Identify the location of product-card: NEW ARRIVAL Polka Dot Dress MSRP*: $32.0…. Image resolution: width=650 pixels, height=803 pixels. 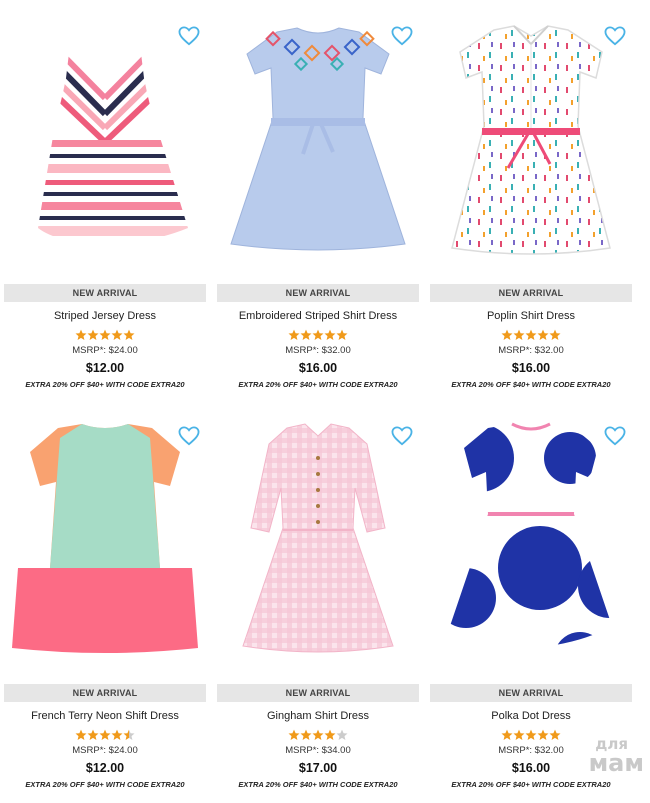
(531, 610).